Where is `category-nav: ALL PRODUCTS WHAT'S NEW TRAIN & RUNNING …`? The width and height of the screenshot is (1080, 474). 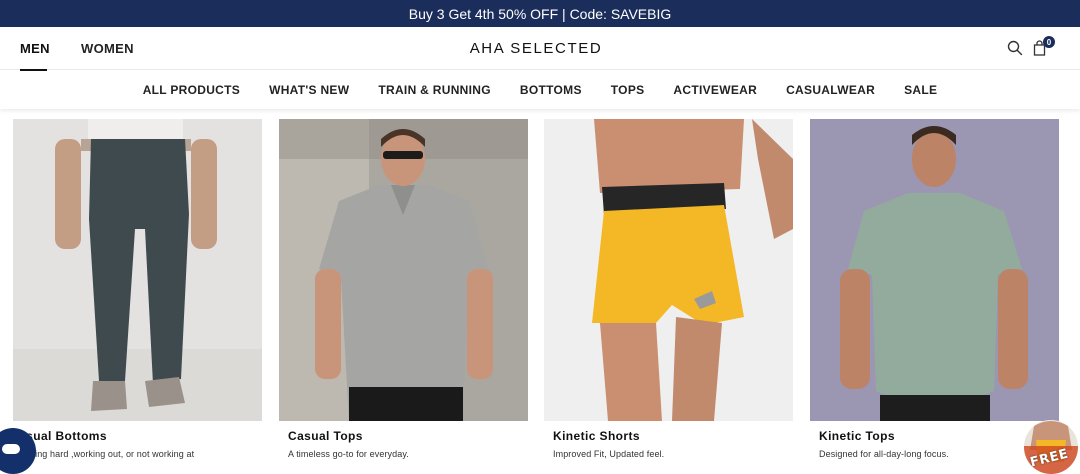 category-nav: ALL PRODUCTS WHAT'S NEW TRAIN & RUNNING … is located at coordinates (540, 89).